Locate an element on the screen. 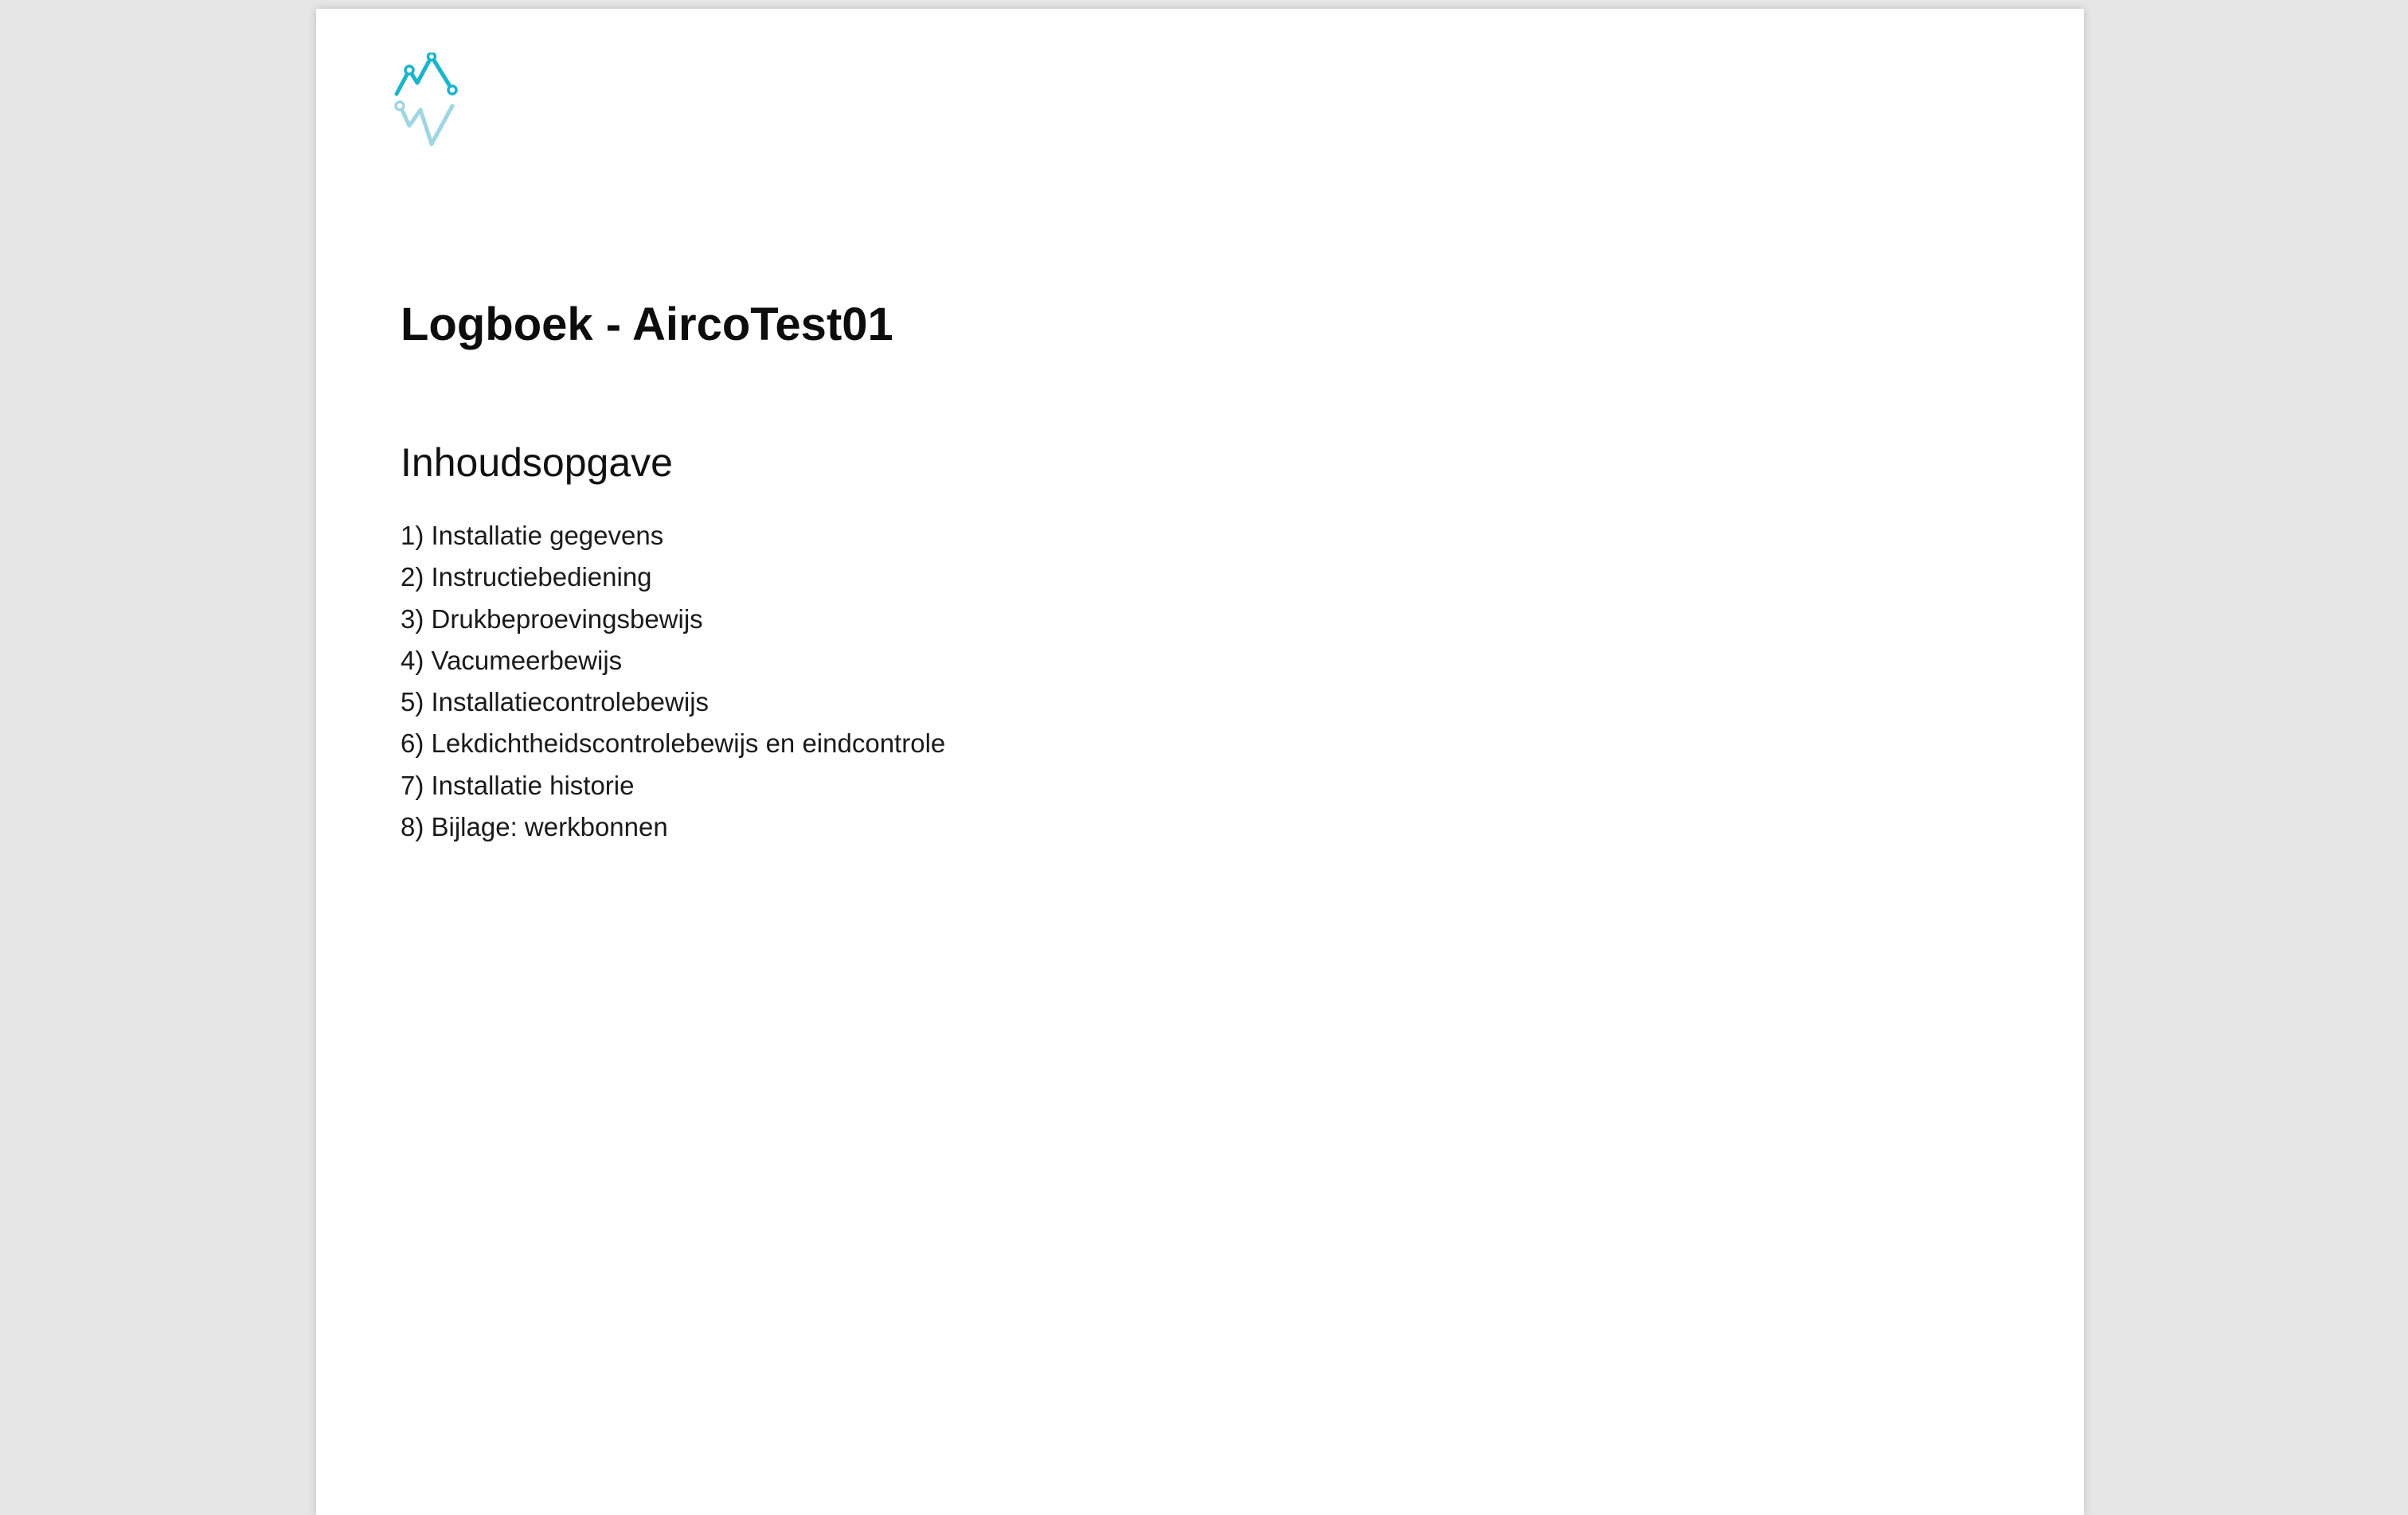 The image size is (2408, 1515). toc-item-installatie-historie: 7) Installatie historie is located at coordinates (673, 785).